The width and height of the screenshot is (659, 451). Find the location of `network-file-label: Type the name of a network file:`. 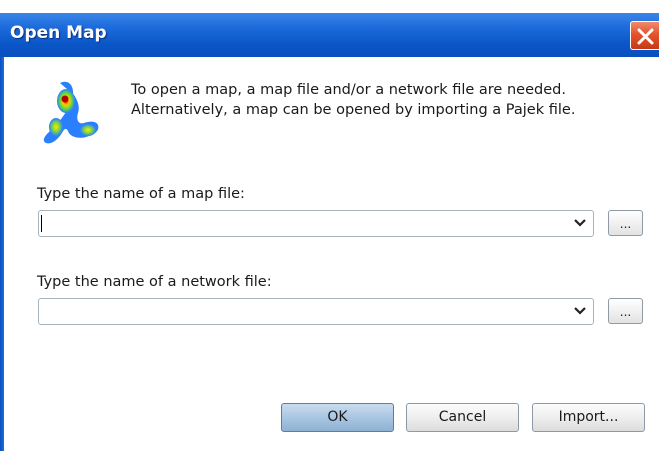

network-file-label: Type the name of a network file: is located at coordinates (154, 282).